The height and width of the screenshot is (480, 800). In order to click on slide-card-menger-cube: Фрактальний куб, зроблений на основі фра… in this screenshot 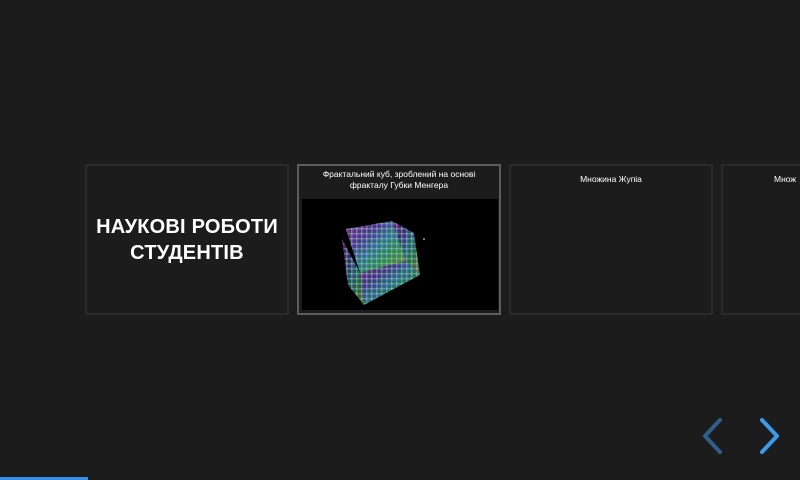, I will do `click(399, 239)`.